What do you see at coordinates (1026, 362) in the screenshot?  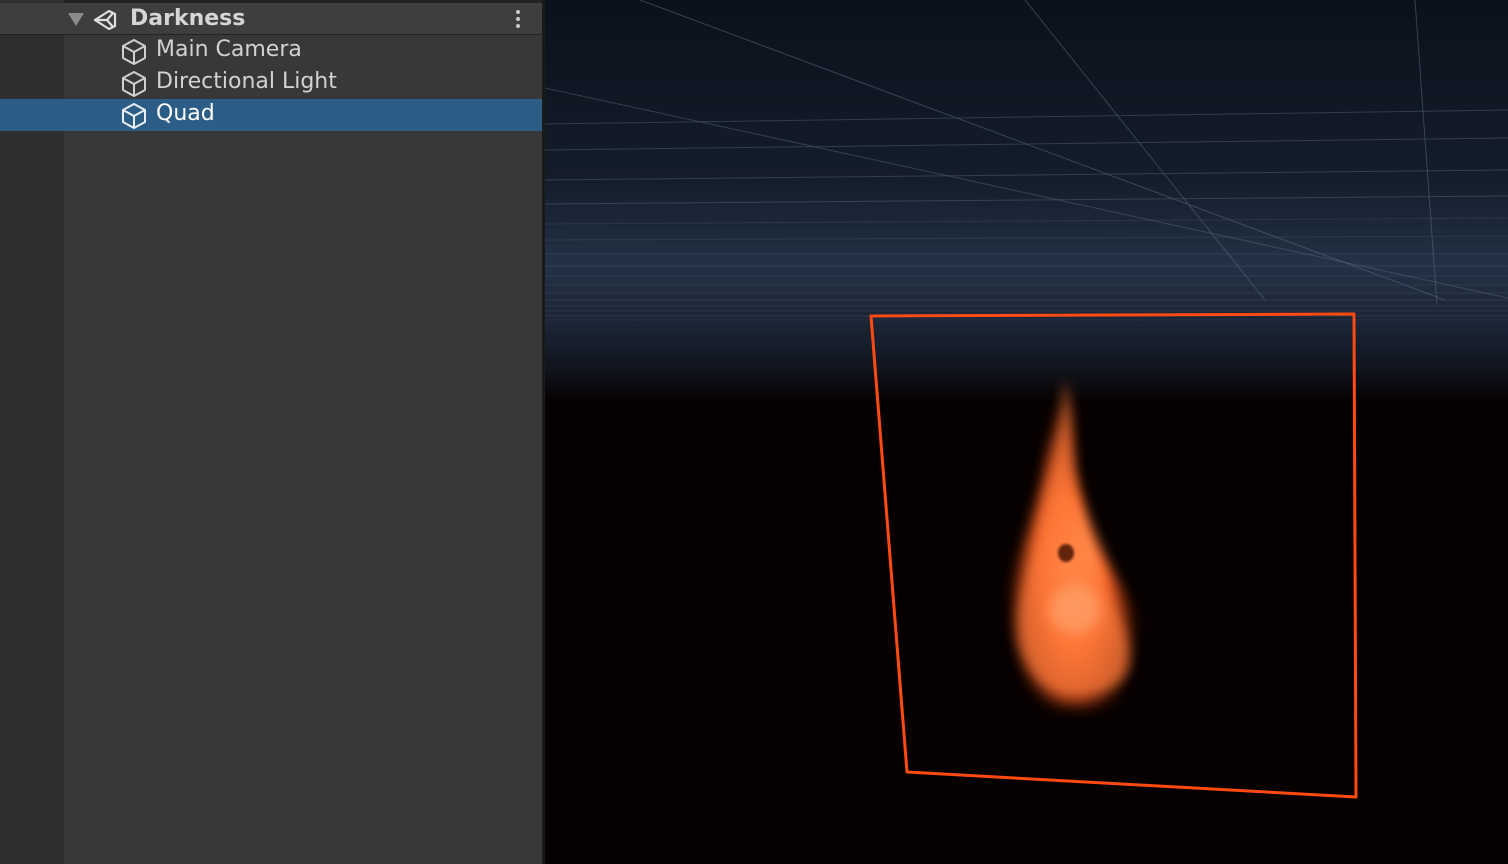 I see `horizon-band` at bounding box center [1026, 362].